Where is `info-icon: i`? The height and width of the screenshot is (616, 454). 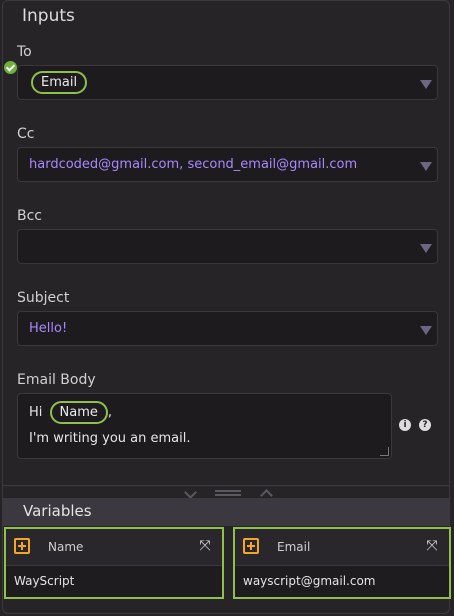
info-icon: i is located at coordinates (405, 425).